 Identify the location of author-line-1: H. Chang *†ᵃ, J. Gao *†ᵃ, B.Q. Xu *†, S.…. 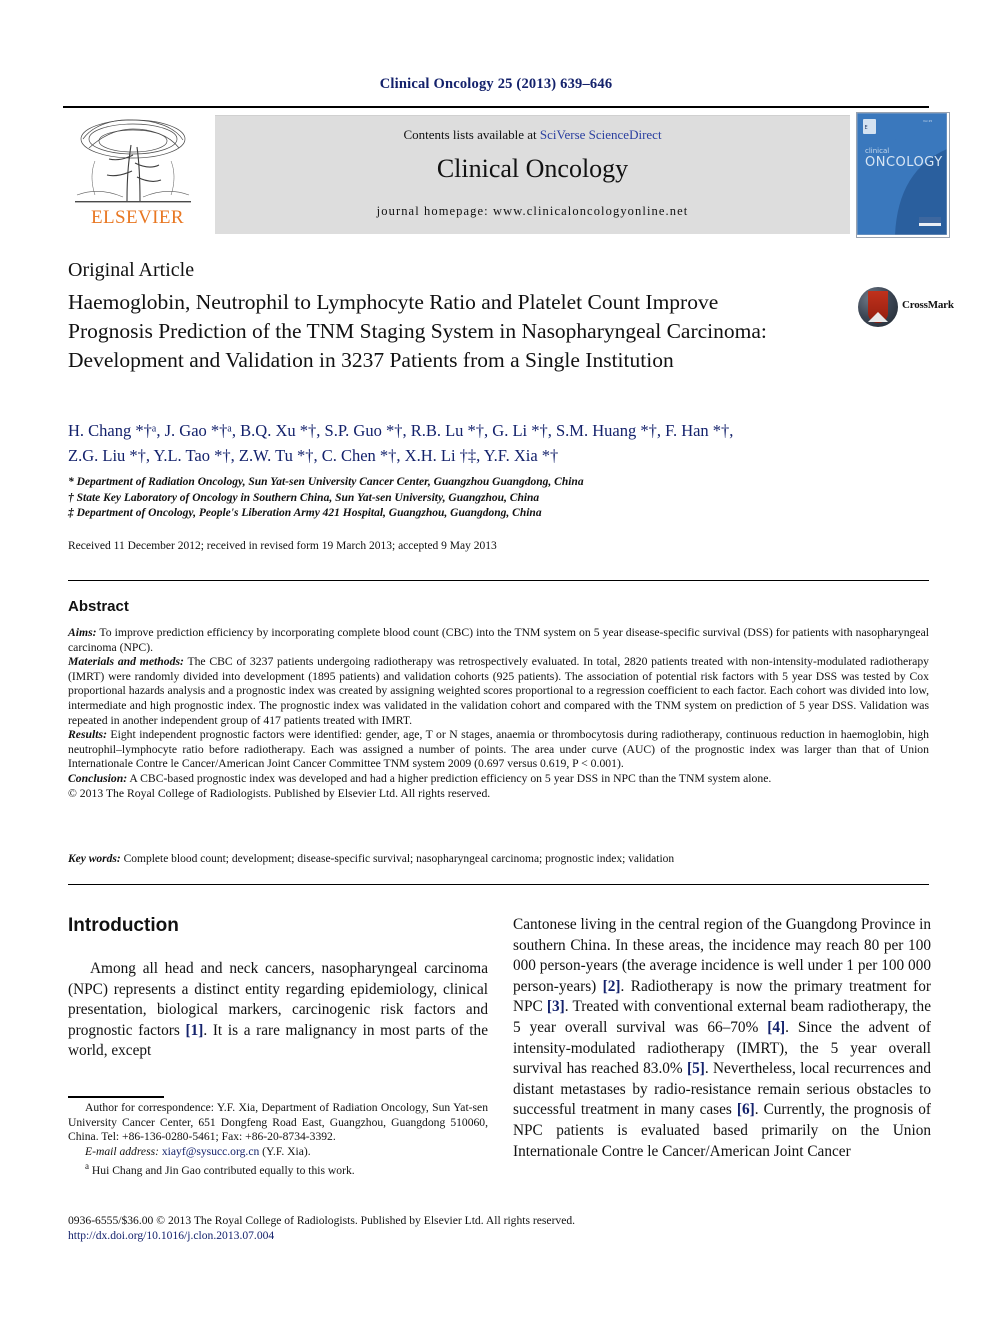
(401, 430).